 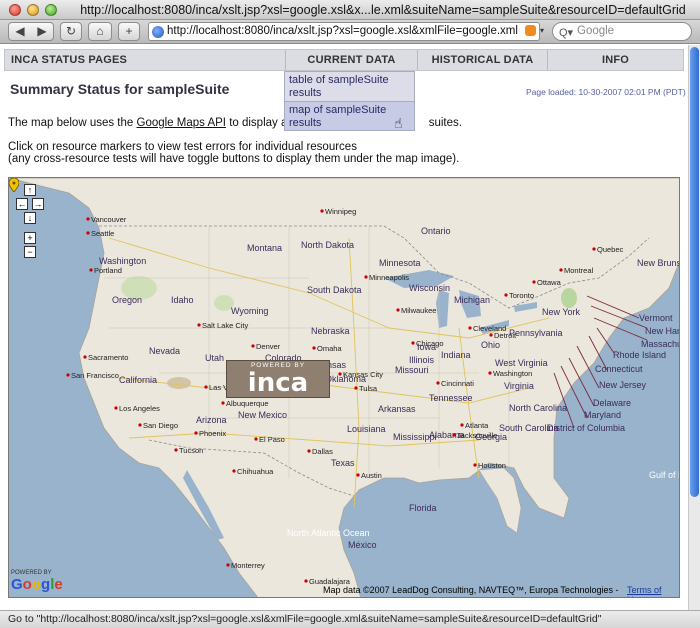 I want to click on map-label-state: Texas, so click(x=343, y=463).